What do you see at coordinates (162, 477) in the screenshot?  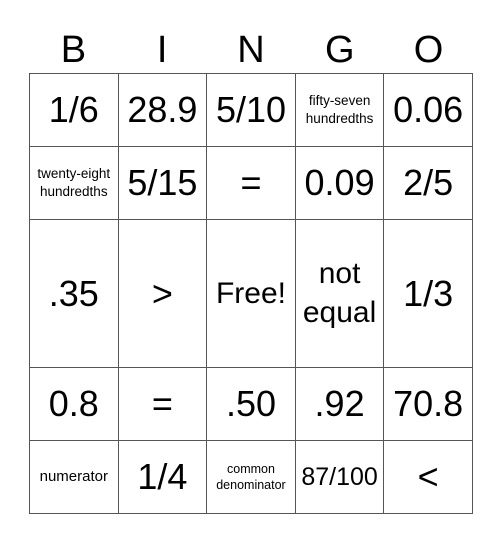 I see `bingo-cell: 1/4` at bounding box center [162, 477].